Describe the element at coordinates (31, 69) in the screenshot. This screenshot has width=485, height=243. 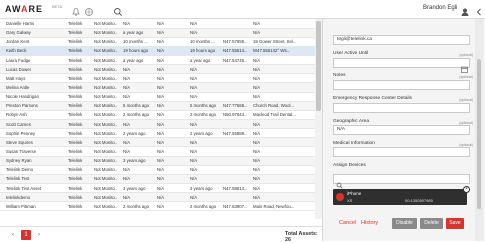
I see `table-cell: Lucas Dower` at that location.